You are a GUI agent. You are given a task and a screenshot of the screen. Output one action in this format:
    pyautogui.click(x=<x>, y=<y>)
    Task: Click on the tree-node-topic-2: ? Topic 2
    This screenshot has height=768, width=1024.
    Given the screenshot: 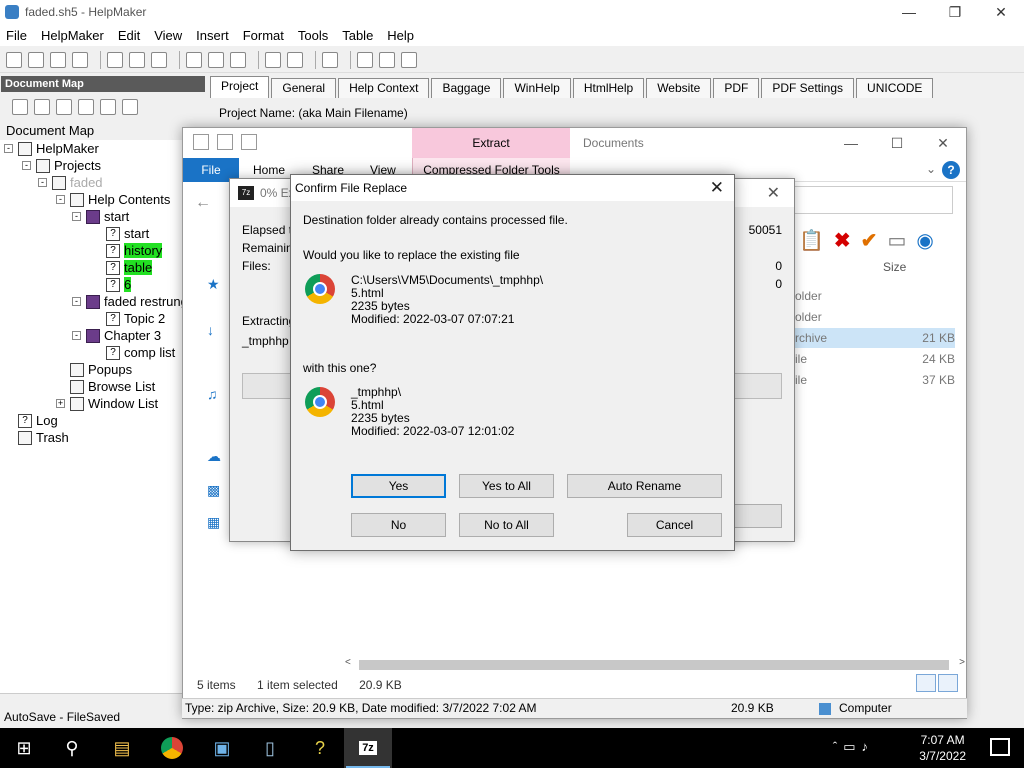 What is the action you would take?
    pyautogui.click(x=135, y=318)
    